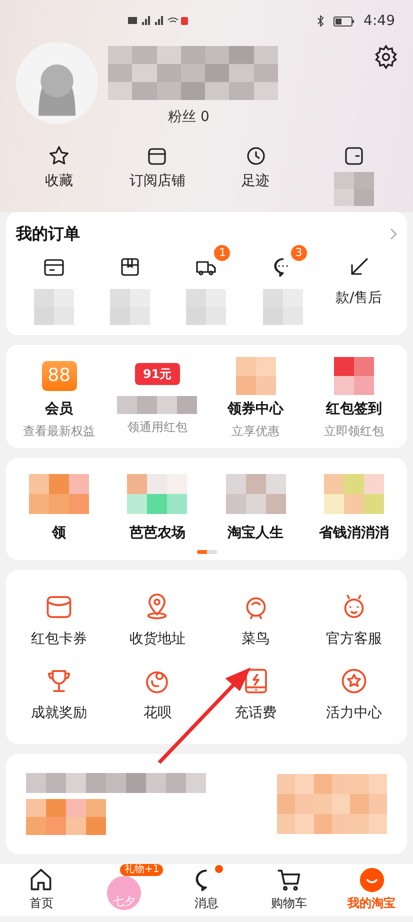 Image resolution: width=413 pixels, height=922 pixels. What do you see at coordinates (359, 298) in the screenshot?
I see `order-label: 款/售后` at bounding box center [359, 298].